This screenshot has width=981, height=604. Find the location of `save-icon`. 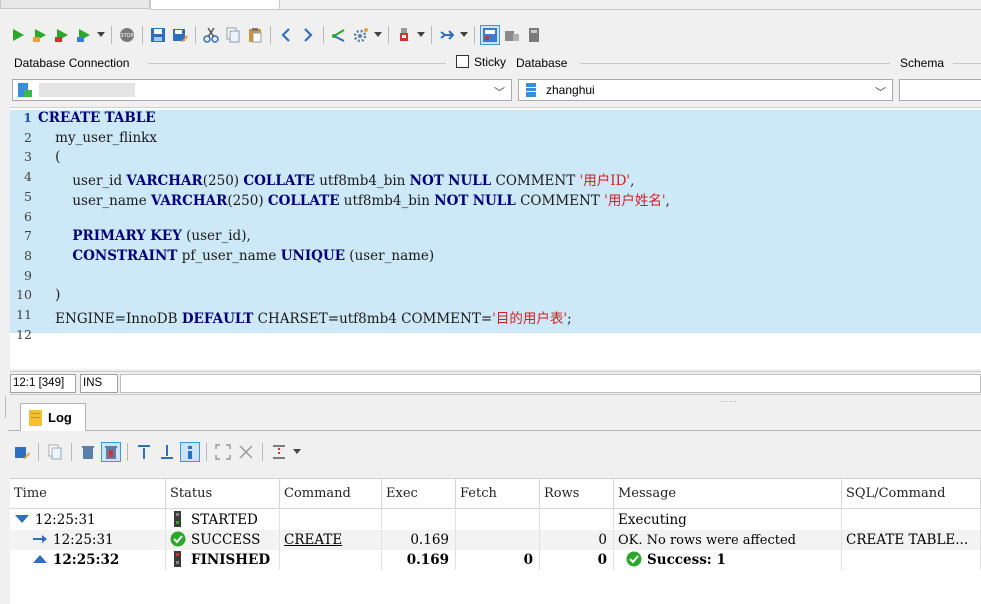

save-icon is located at coordinates (158, 35).